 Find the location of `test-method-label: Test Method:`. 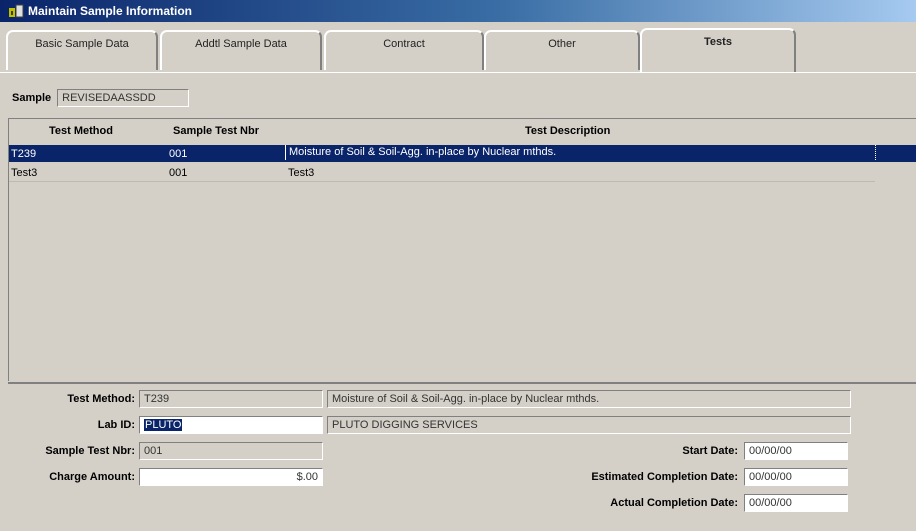

test-method-label: Test Method: is located at coordinates (101, 399).